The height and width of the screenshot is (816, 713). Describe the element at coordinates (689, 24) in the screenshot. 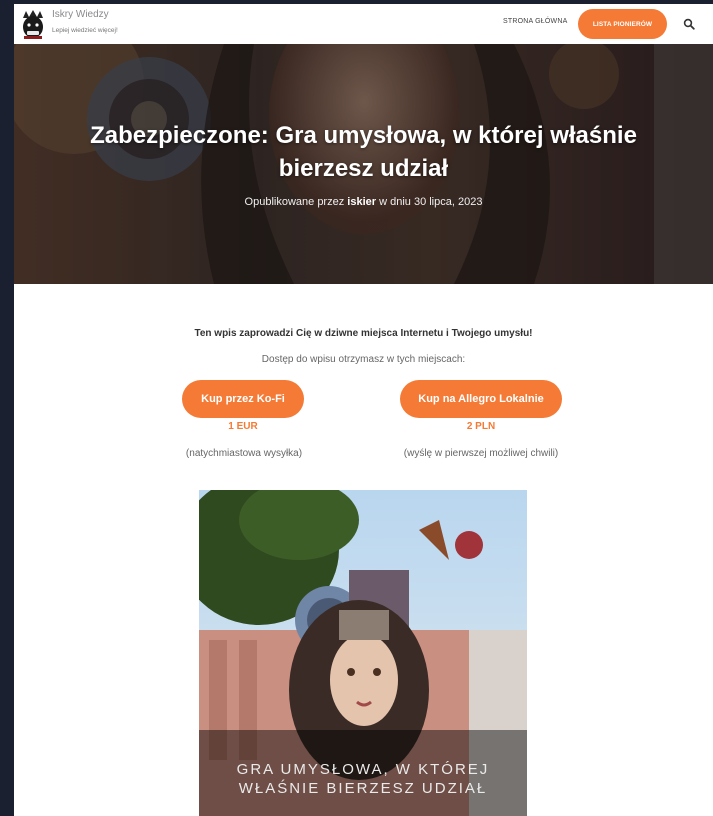

I see `search-icon` at that location.